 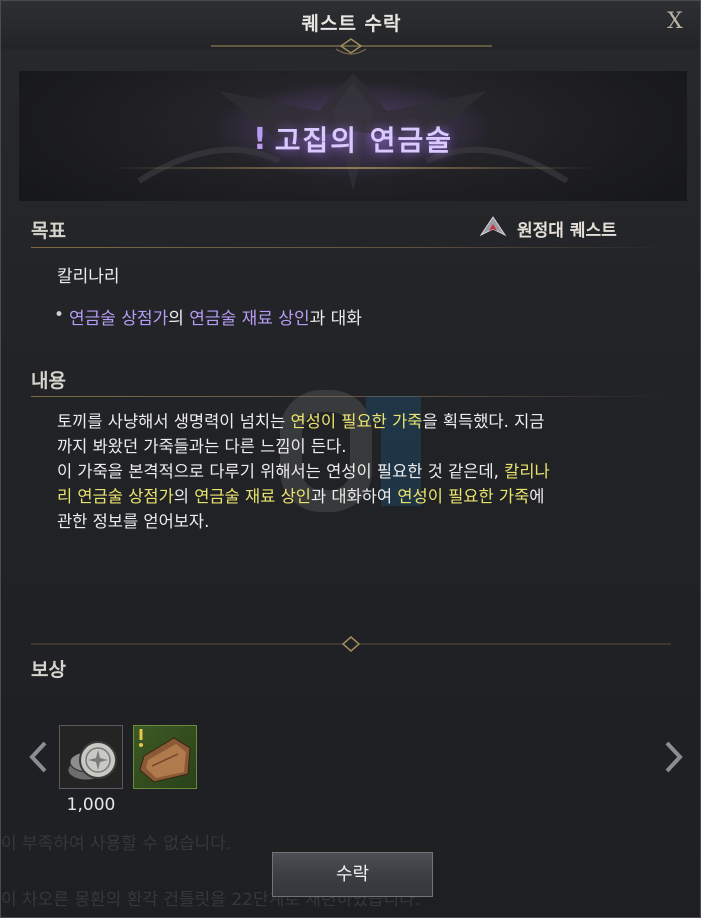 What do you see at coordinates (351, 46) in the screenshot?
I see `title-ornament-icon` at bounding box center [351, 46].